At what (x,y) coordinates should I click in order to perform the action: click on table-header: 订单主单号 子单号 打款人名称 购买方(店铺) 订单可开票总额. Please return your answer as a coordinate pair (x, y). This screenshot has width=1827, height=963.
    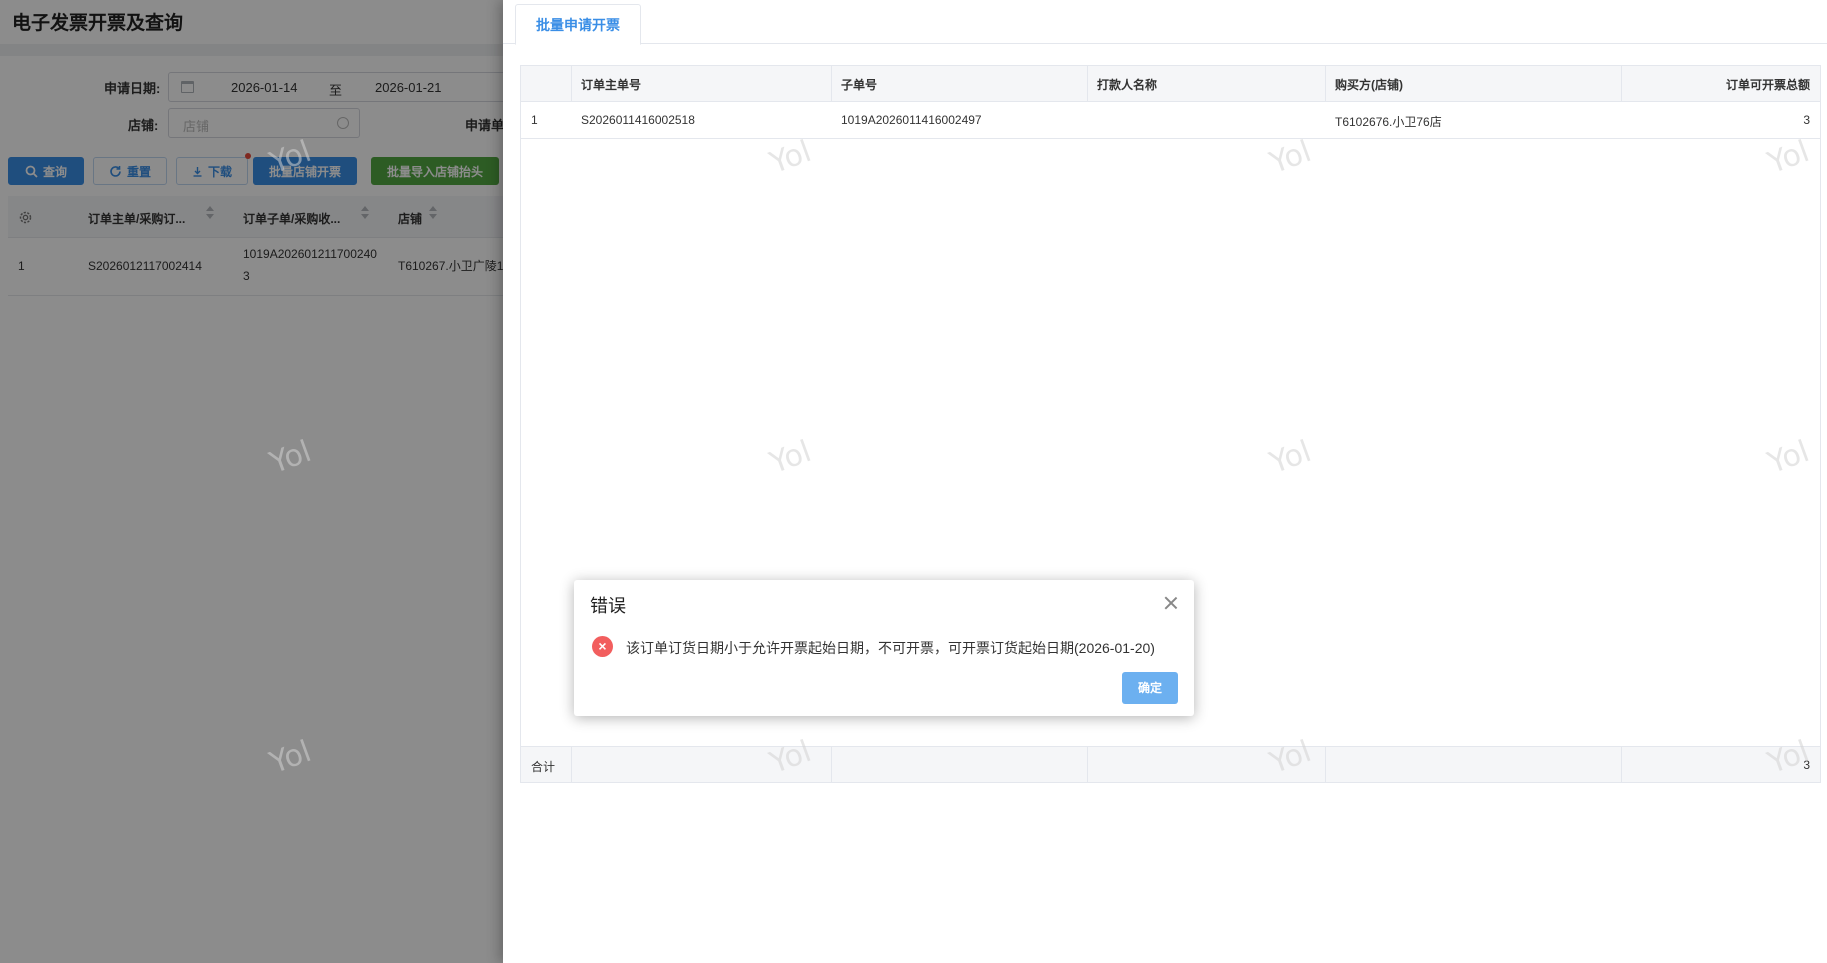
    Looking at the image, I should click on (1170, 84).